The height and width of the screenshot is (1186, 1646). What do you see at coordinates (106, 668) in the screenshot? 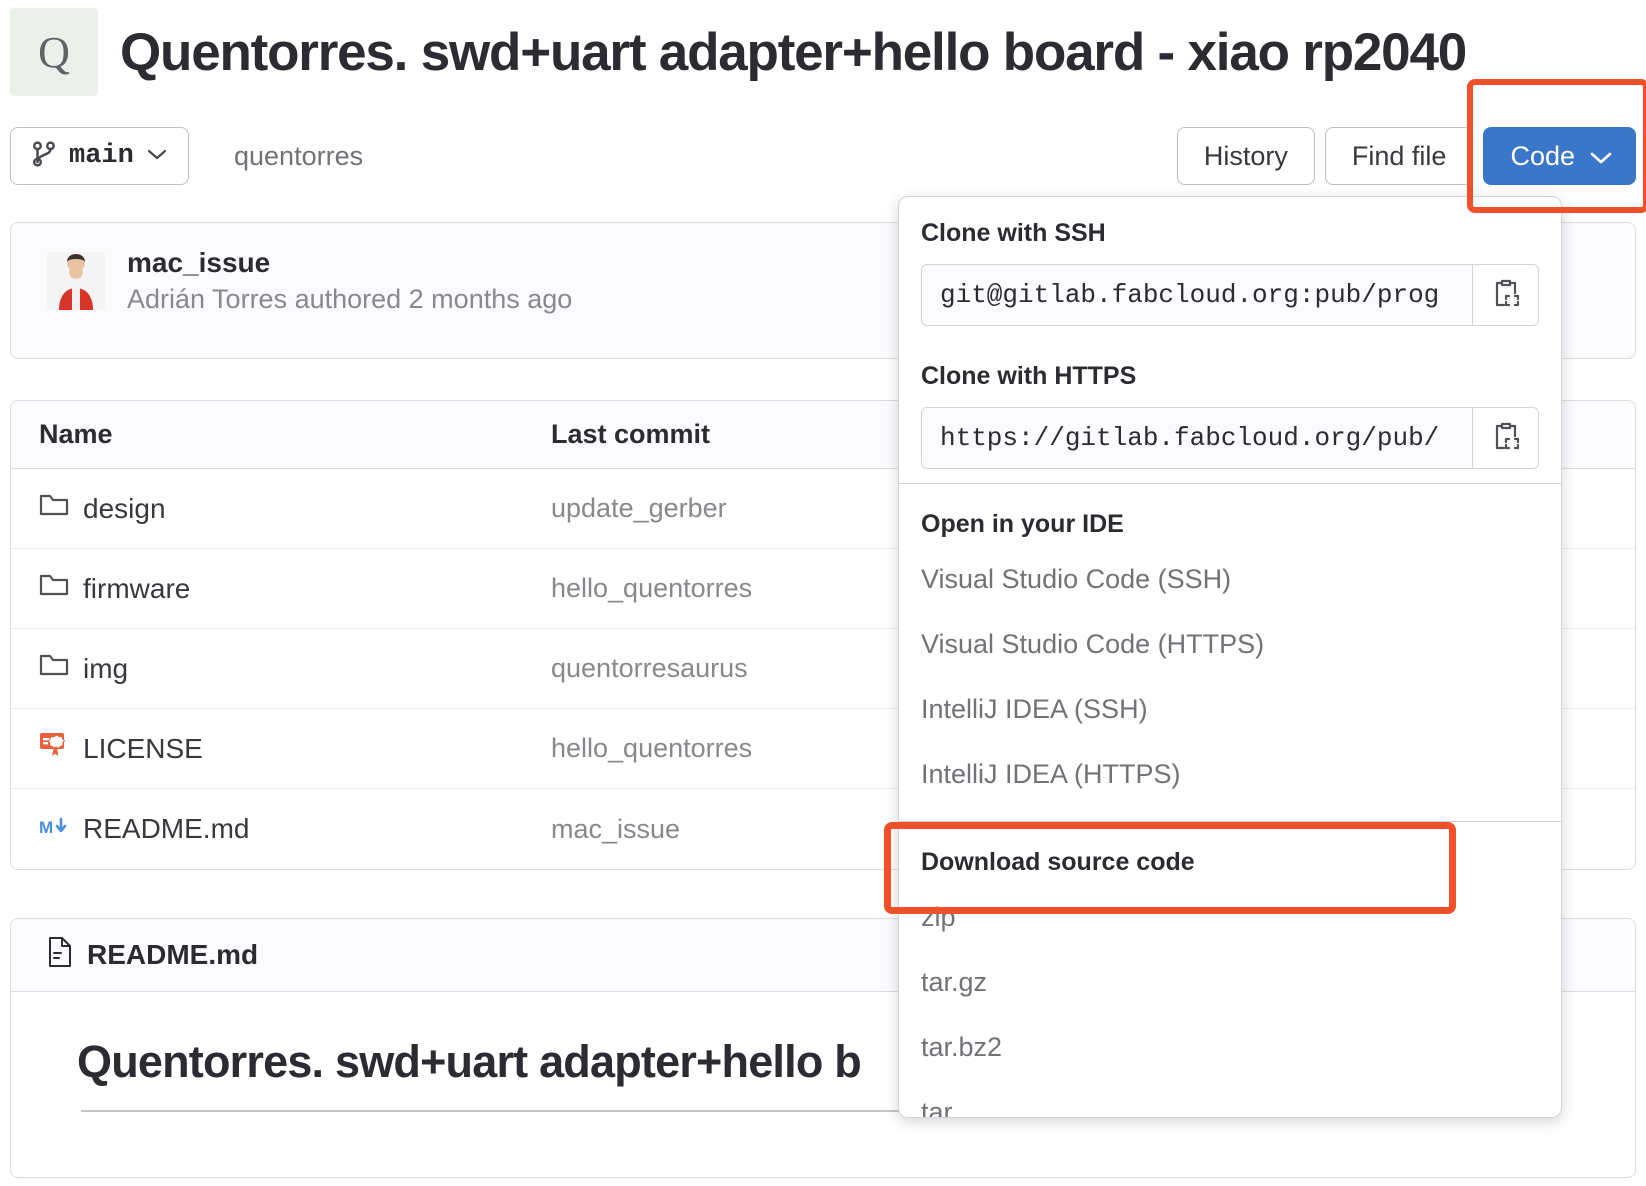
I see `file-name: img` at bounding box center [106, 668].